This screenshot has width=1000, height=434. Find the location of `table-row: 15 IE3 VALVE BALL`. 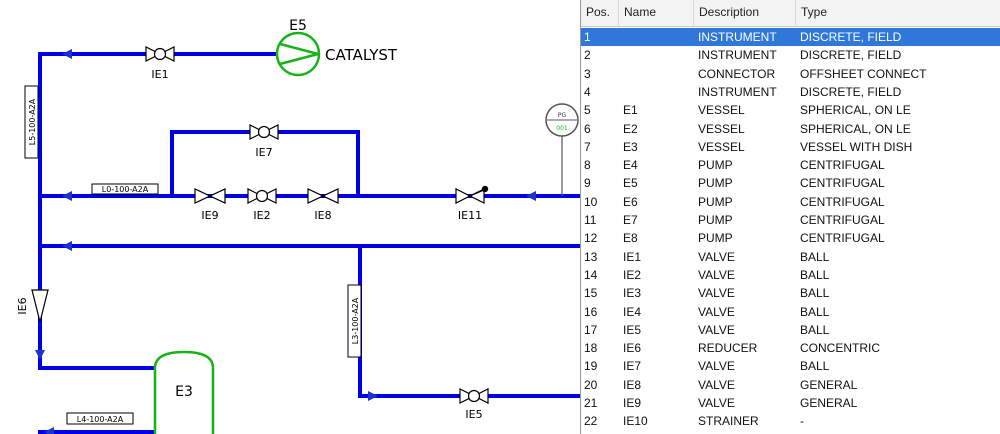

table-row: 15 IE3 VALVE BALL is located at coordinates (790, 293).